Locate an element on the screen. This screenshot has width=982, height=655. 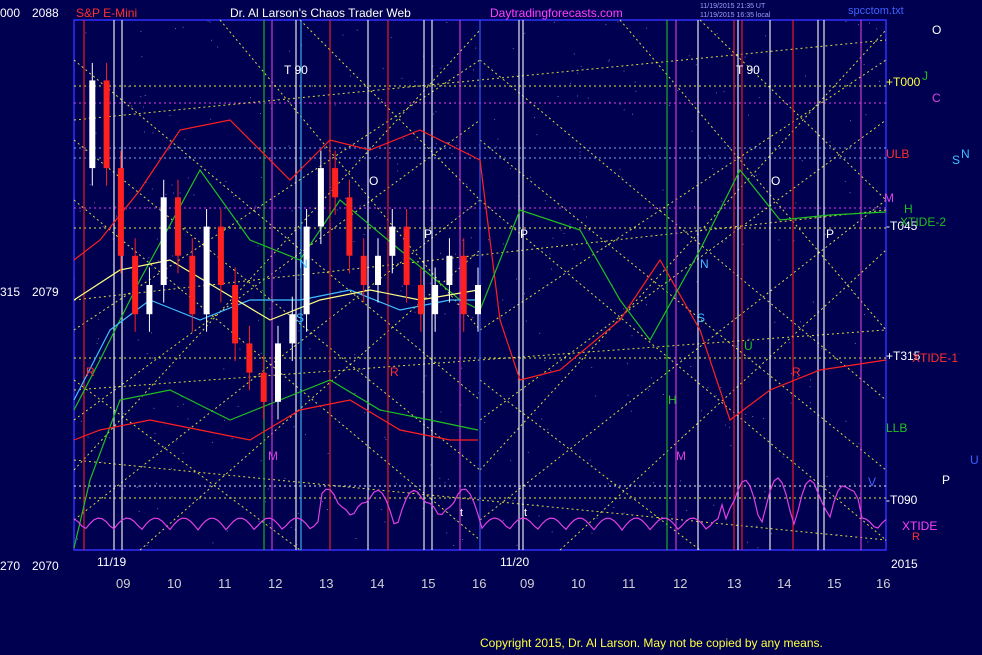
m-label-right: M is located at coordinates (681, 456).